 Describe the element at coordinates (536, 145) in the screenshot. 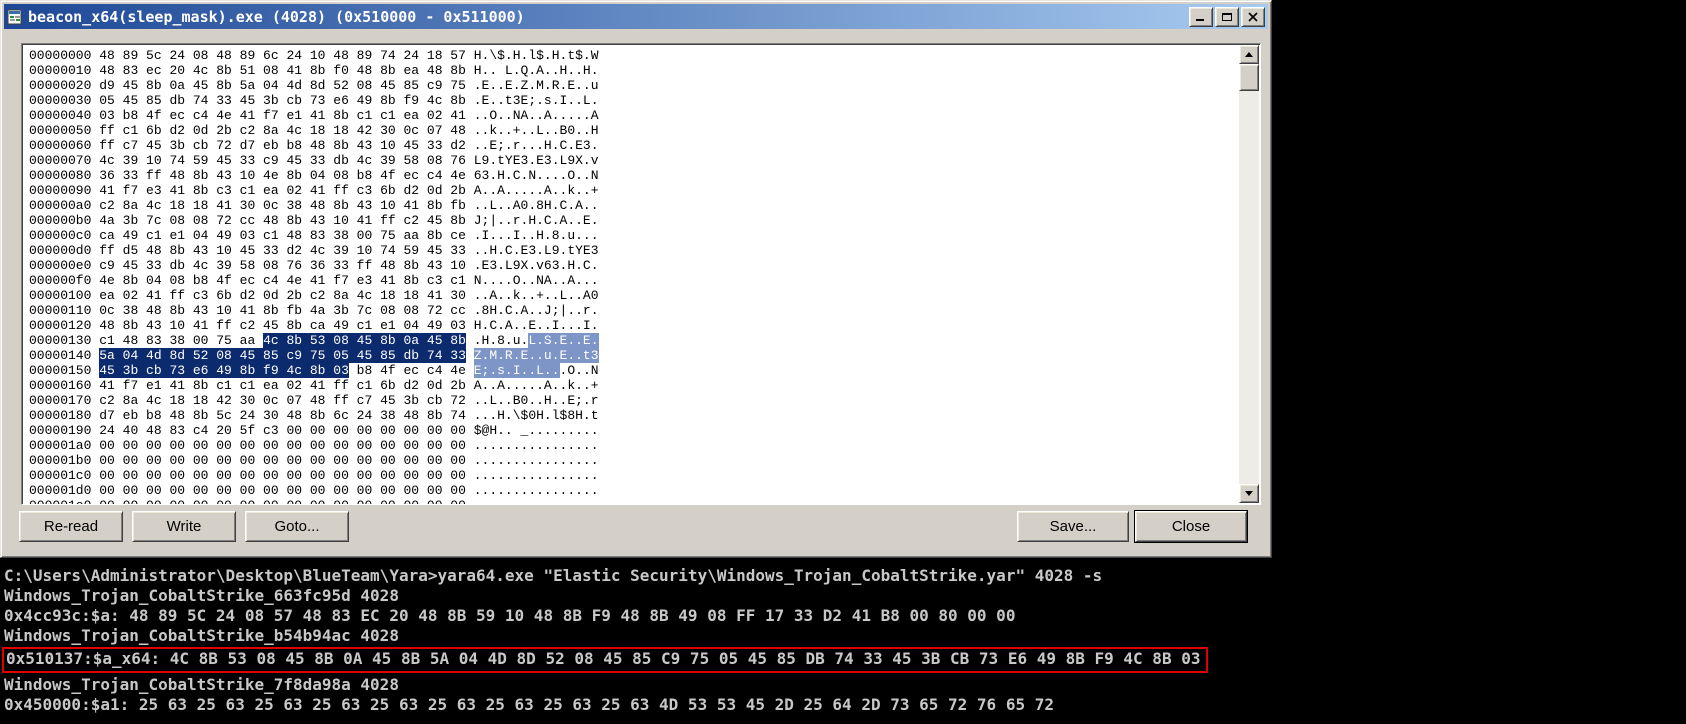

I see `hex-ascii: ..E;.r...H.C.E3.` at that location.